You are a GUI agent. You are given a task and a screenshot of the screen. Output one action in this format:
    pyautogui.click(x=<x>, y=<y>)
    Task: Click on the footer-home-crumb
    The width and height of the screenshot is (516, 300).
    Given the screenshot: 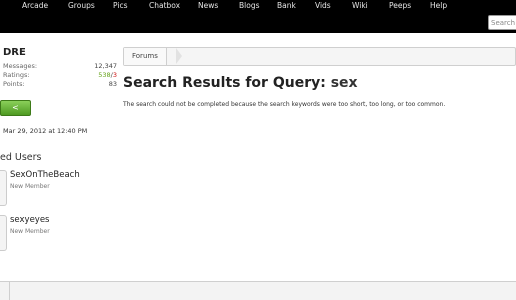 What is the action you would take?
    pyautogui.click(x=5, y=291)
    